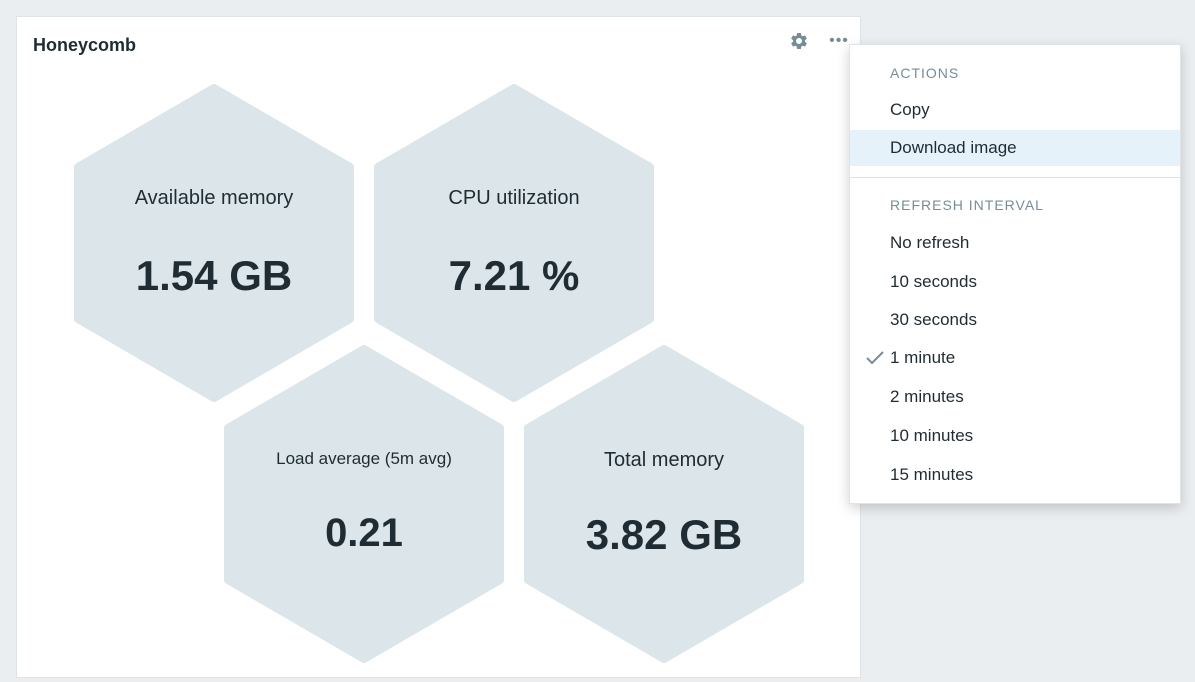 Image resolution: width=1195 pixels, height=682 pixels. Describe the element at coordinates (925, 73) in the screenshot. I see `actions-header: ACTIONS` at that location.